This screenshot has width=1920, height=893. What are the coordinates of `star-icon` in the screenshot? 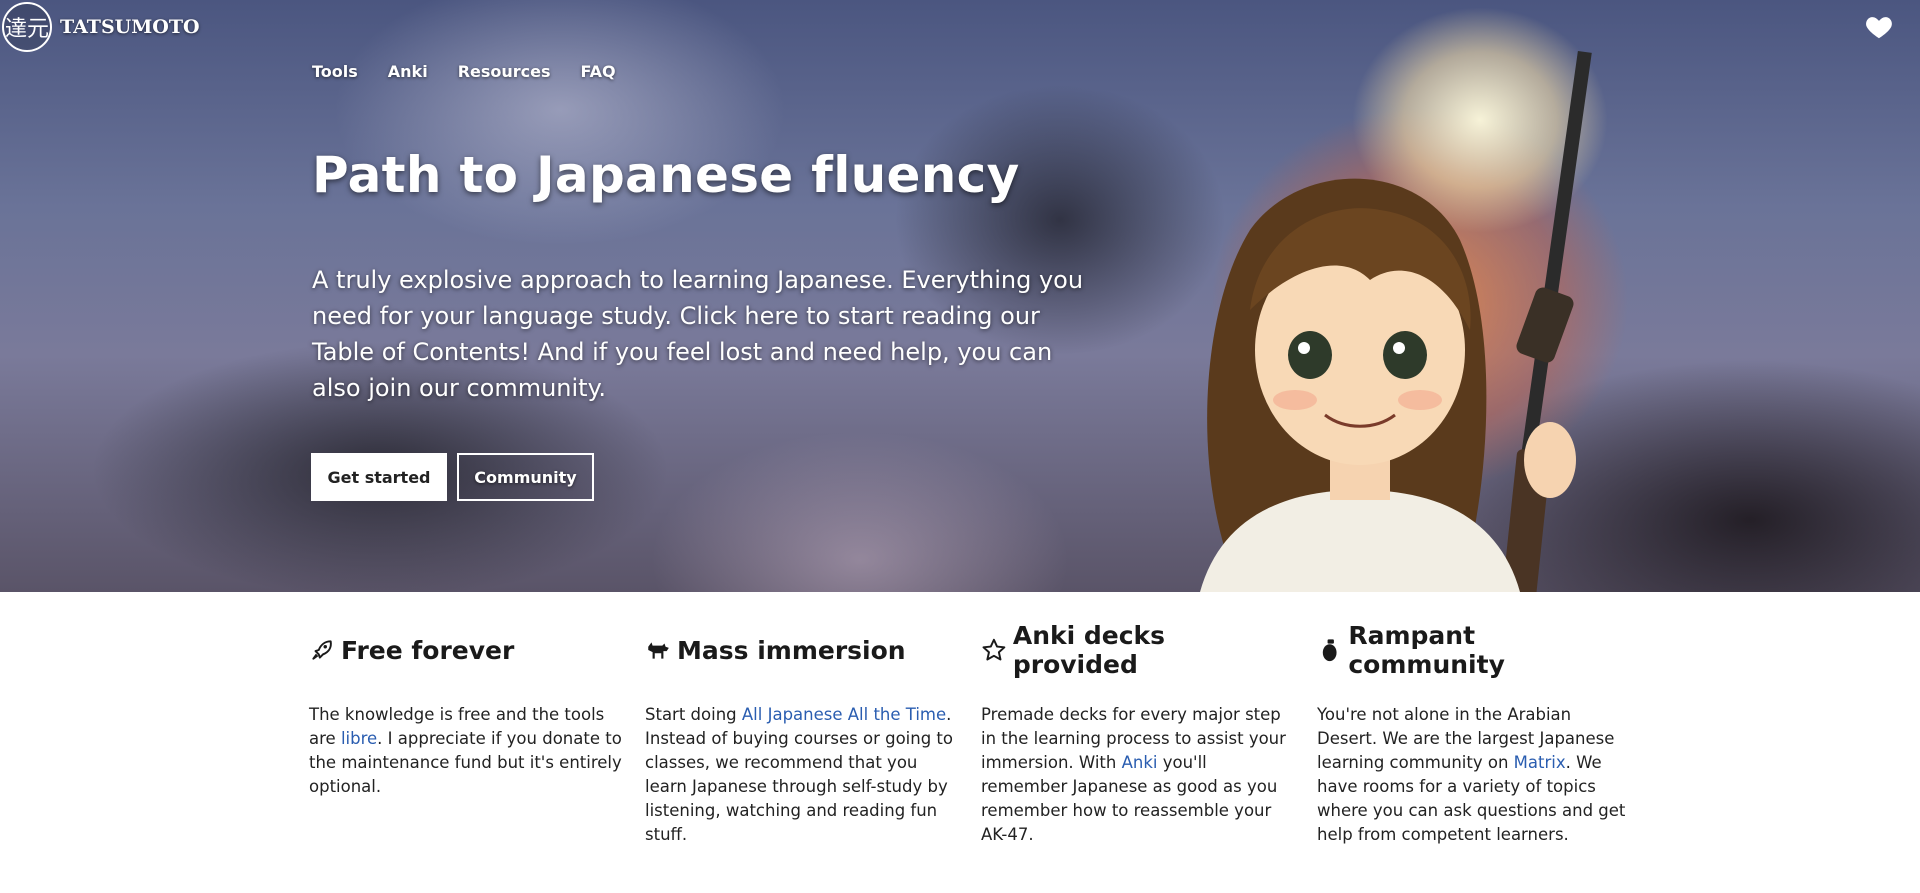 It's located at (994, 649).